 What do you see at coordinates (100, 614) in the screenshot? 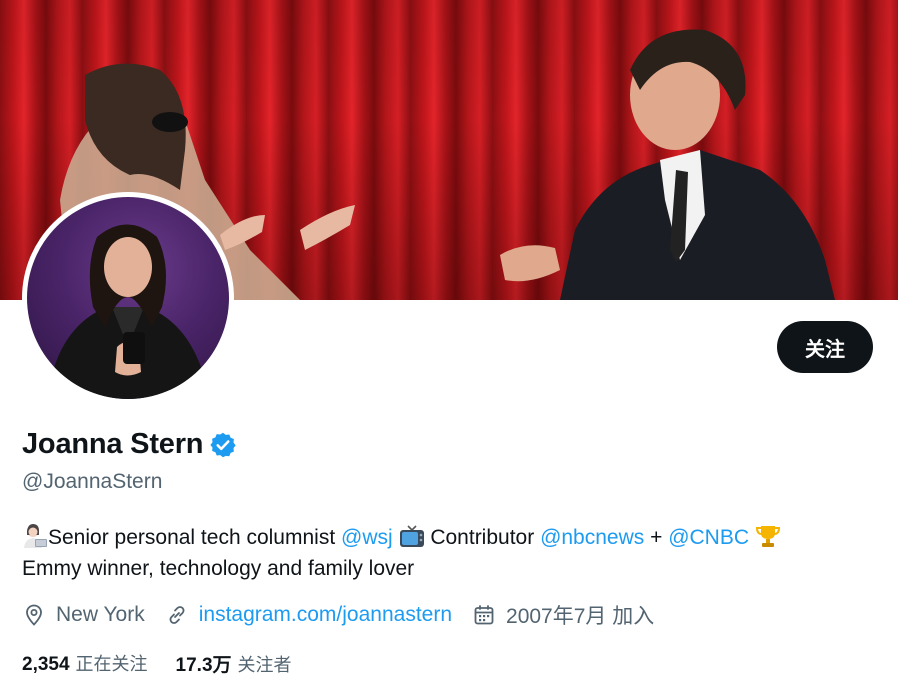
I see `location-text: New York` at bounding box center [100, 614].